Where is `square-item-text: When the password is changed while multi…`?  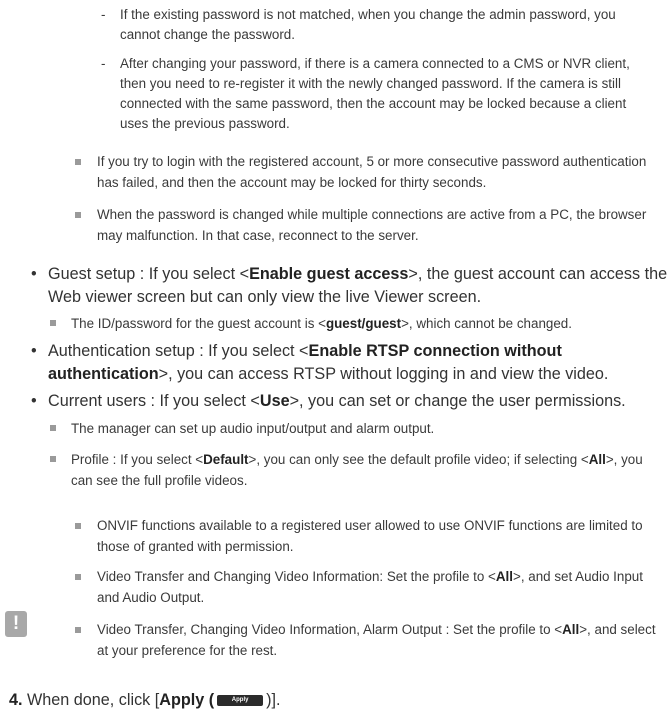 square-item-text: When the password is changed while multi… is located at coordinates (372, 225).